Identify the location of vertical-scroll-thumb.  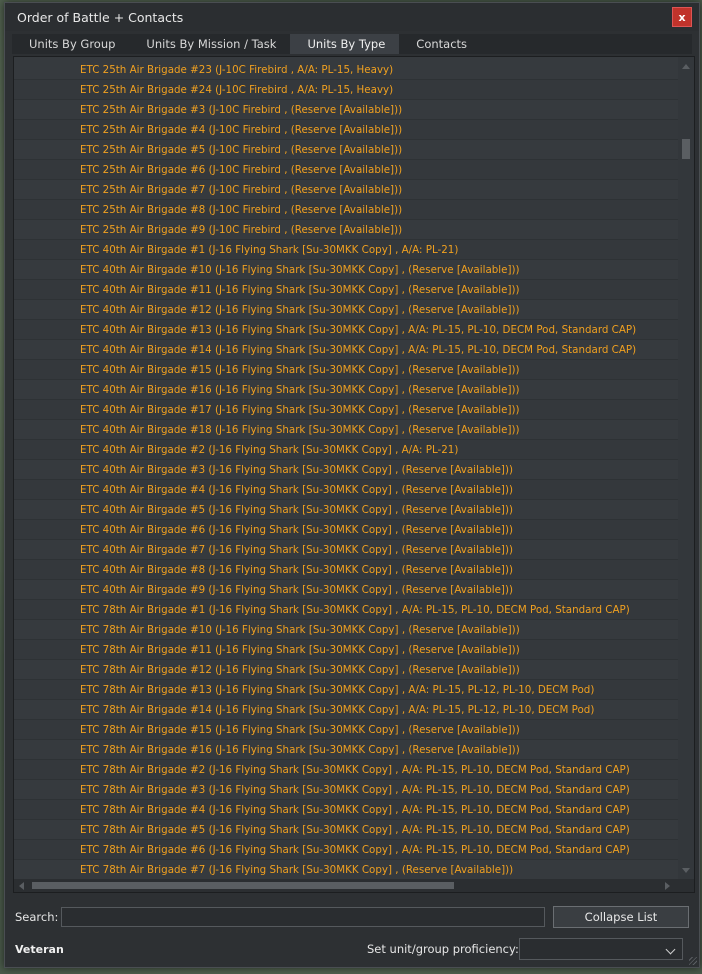
(686, 149).